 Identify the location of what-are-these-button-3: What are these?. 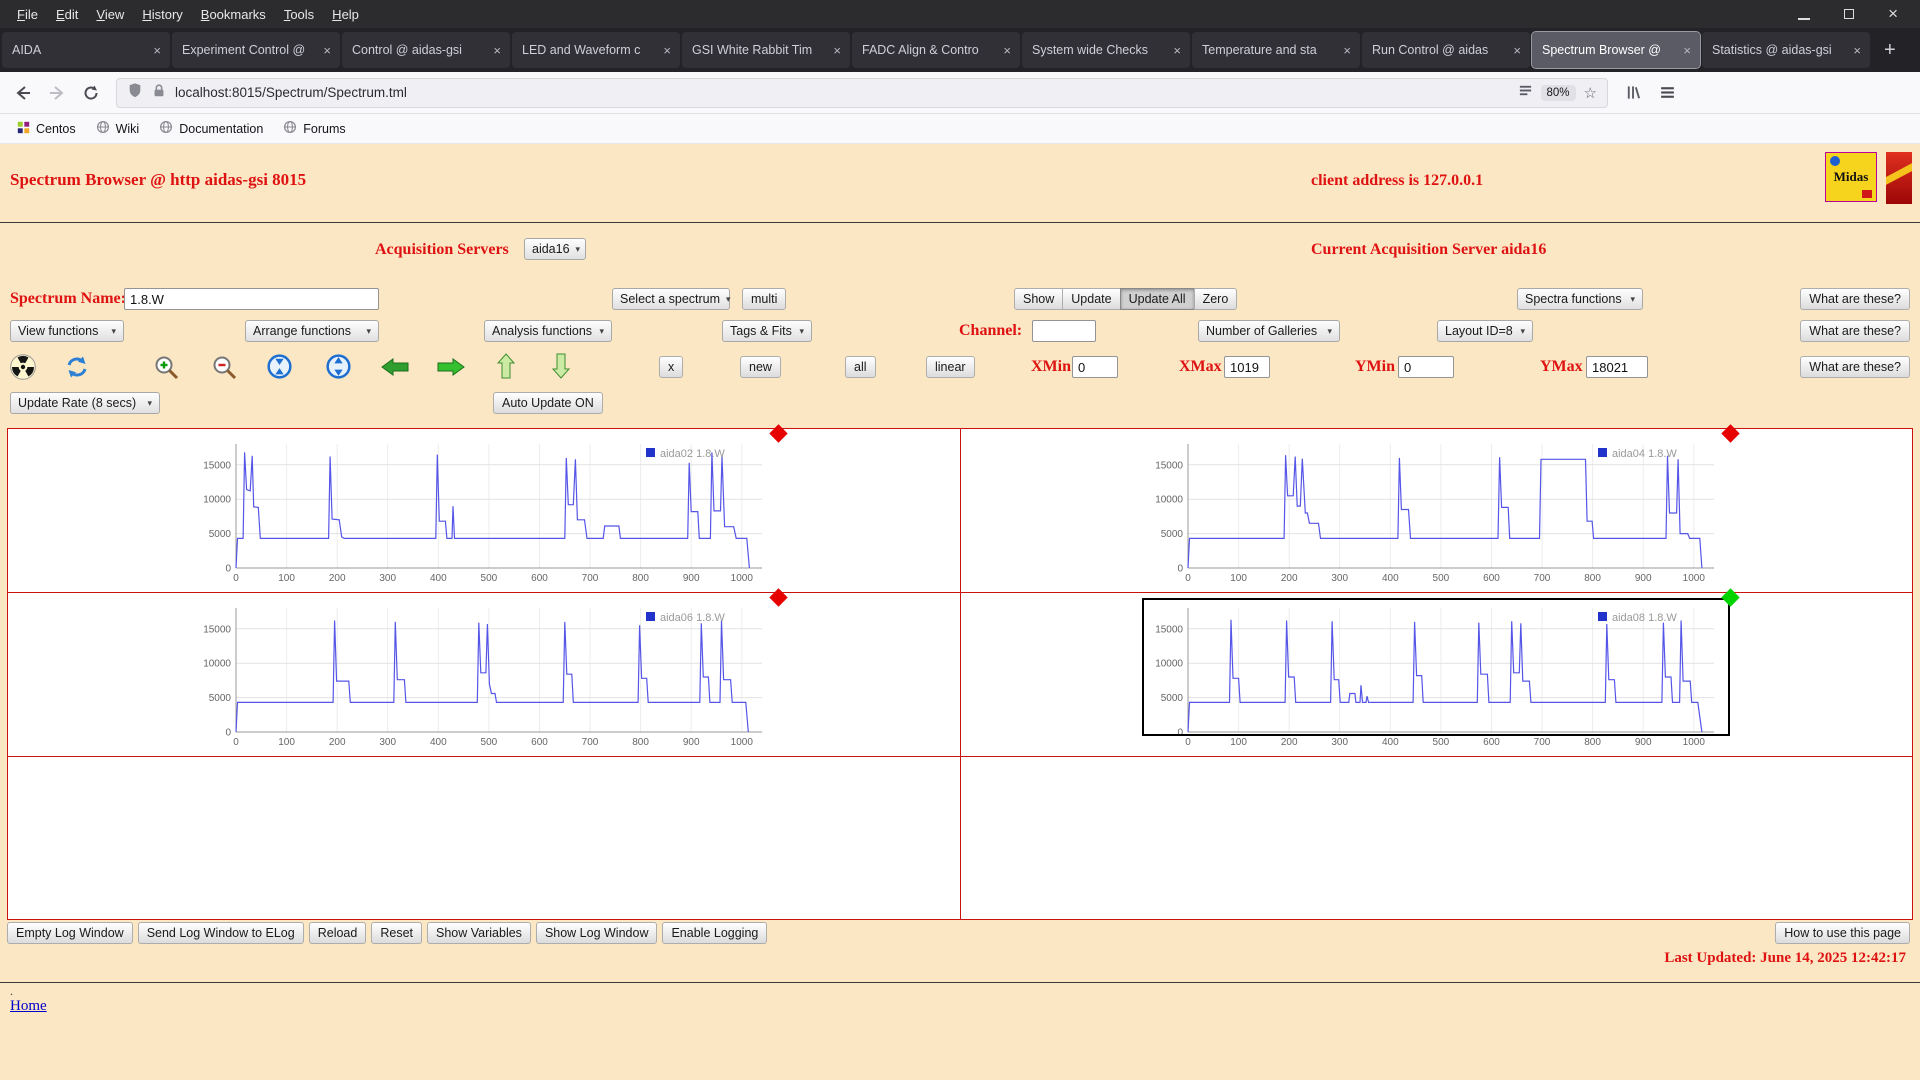
(1855, 367).